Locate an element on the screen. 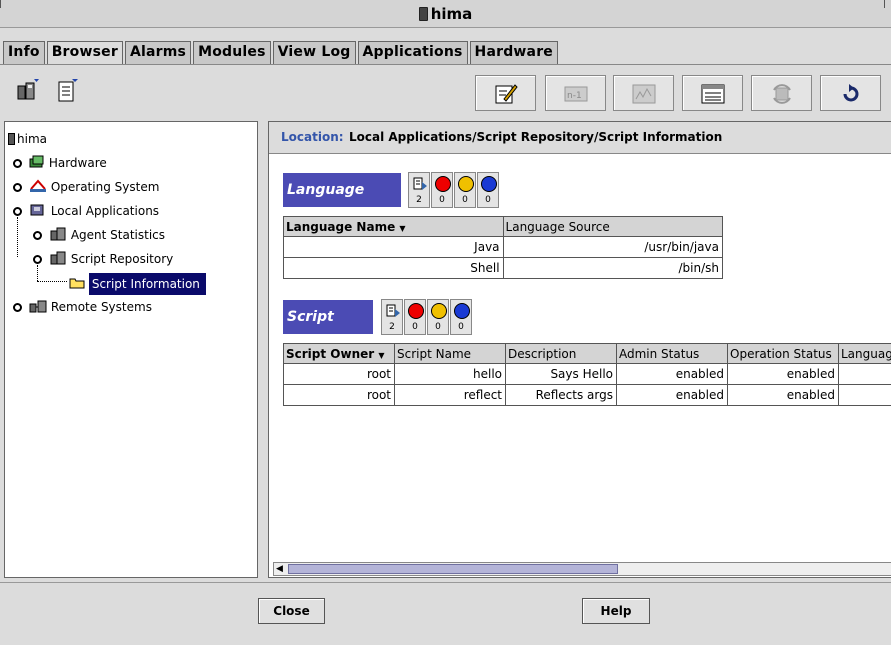  local-applications-icon is located at coordinates (37, 210).